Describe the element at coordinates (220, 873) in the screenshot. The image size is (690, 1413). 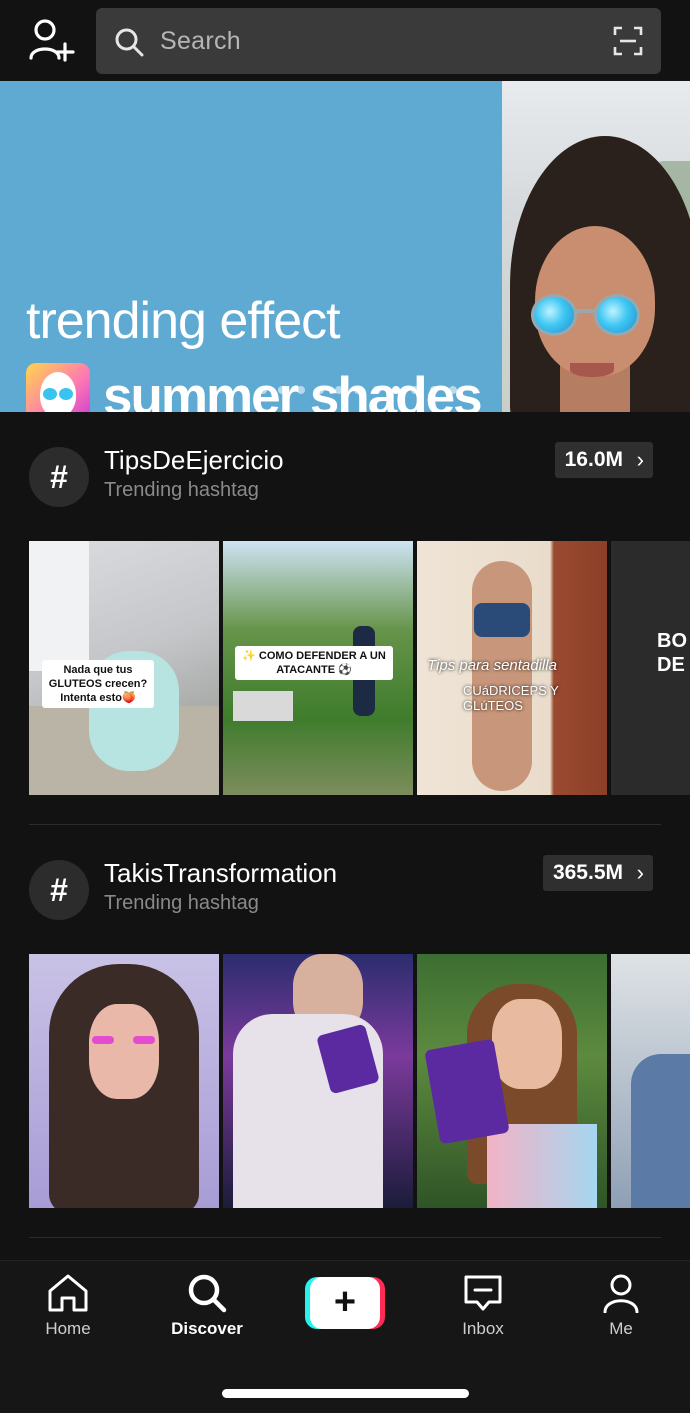
I see `hashtag-title: TakisTransformation` at that location.